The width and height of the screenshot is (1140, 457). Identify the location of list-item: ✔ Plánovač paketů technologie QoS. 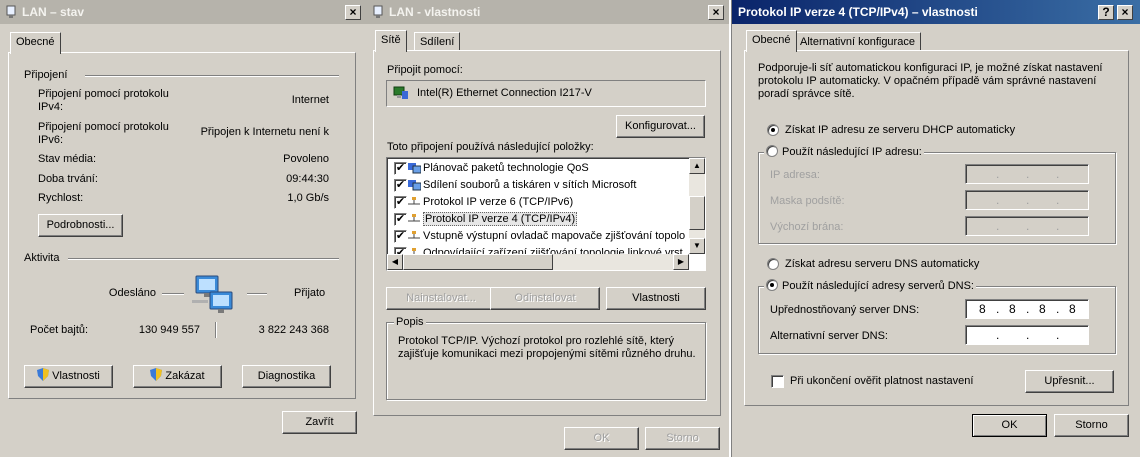
(489, 168).